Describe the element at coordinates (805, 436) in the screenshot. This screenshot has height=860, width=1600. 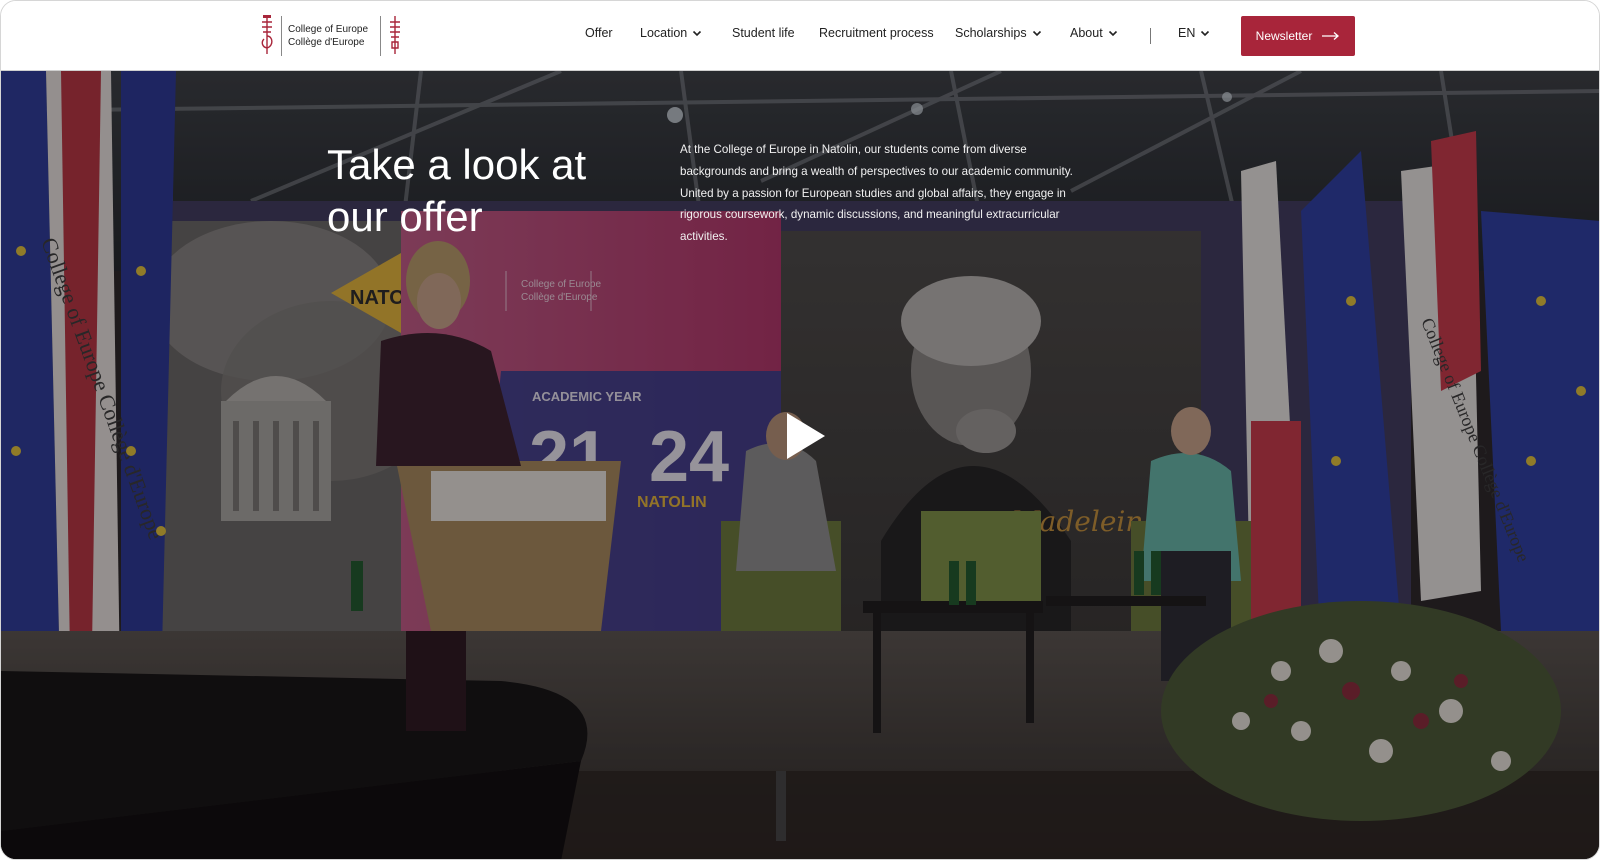
I see `play-icon` at that location.